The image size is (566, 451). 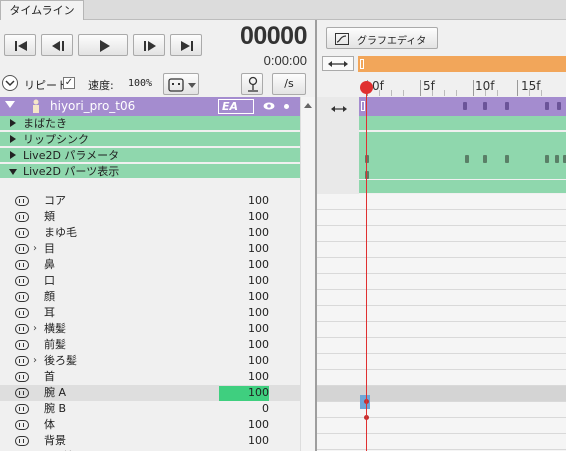 I want to click on record-dot-icon, so click(x=286, y=106).